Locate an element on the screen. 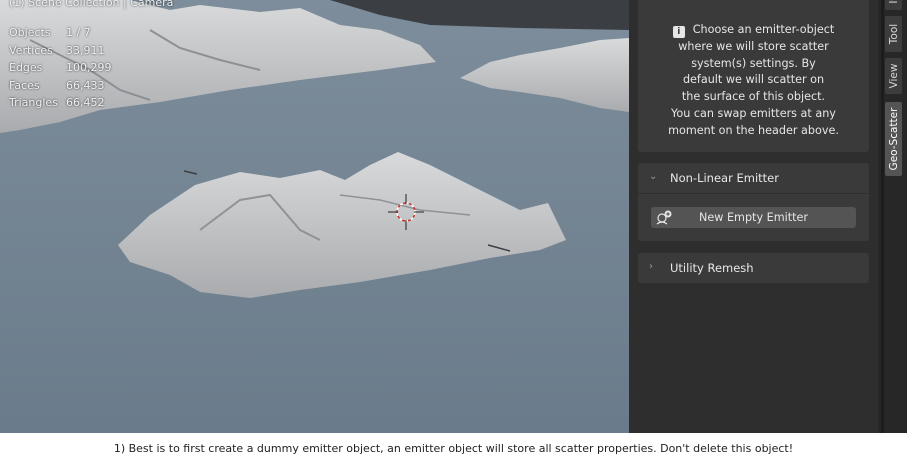  info-icon: i is located at coordinates (678, 32).